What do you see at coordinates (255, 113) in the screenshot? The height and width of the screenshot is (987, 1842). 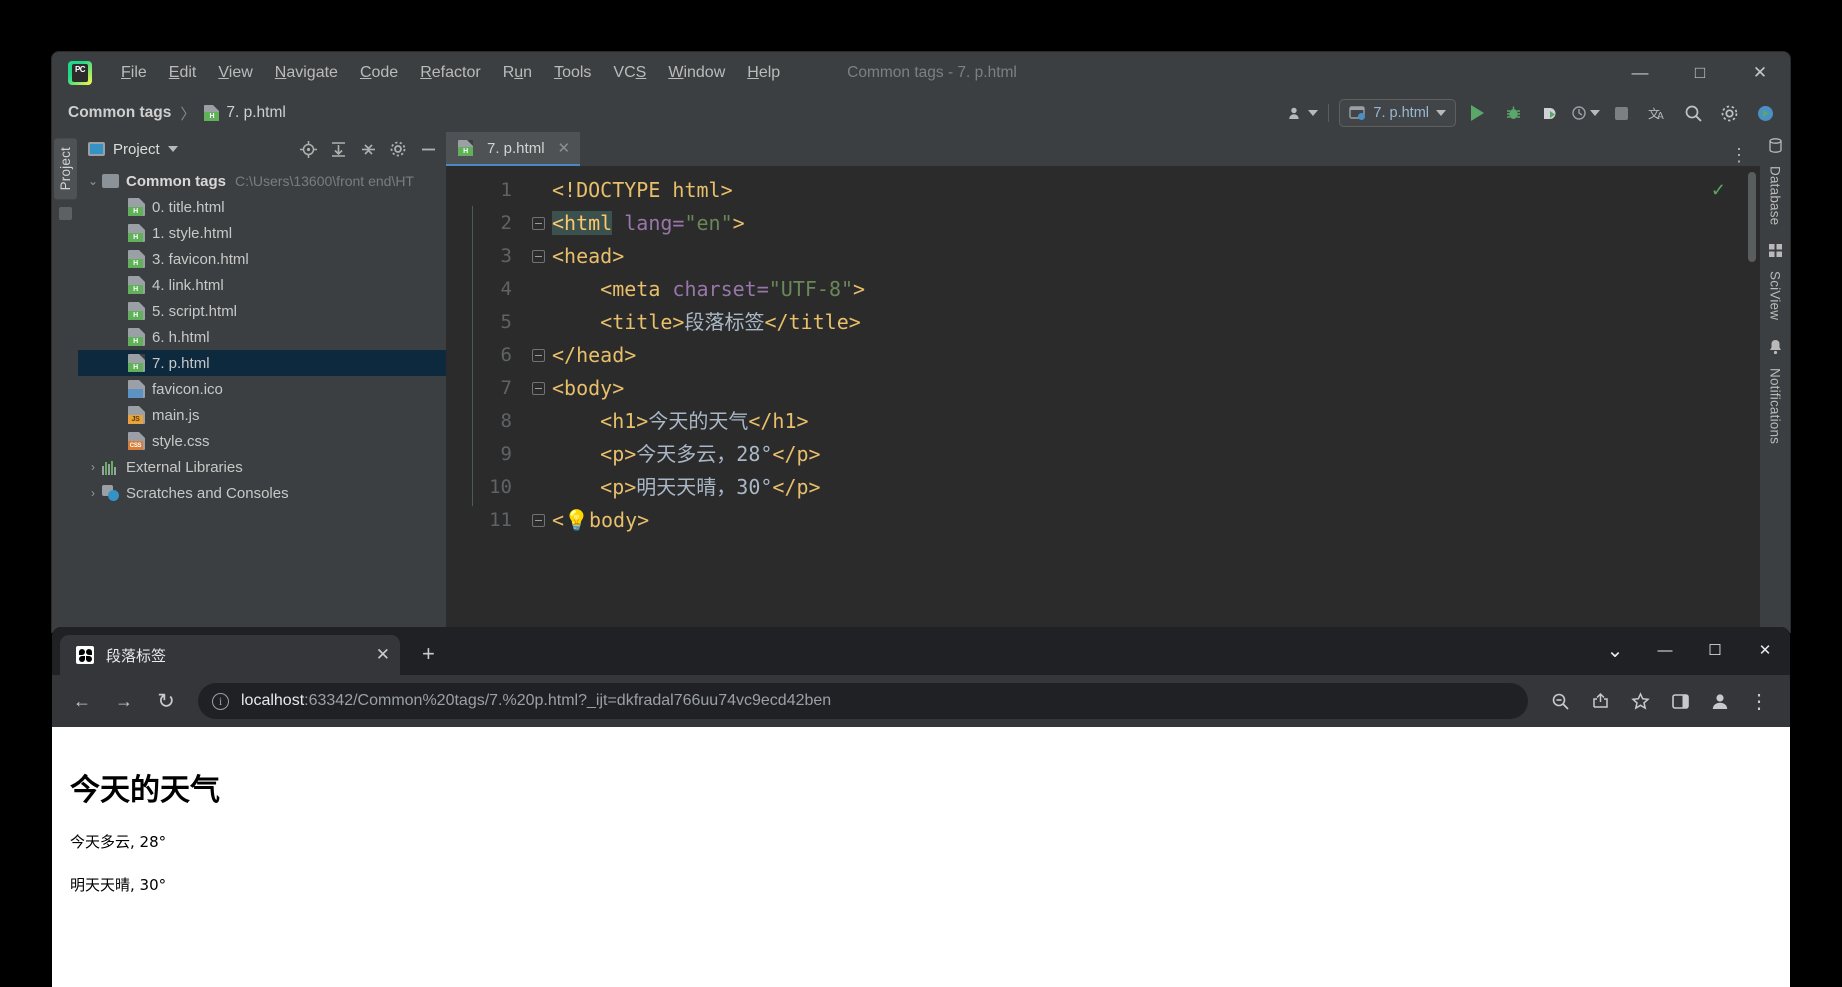 I see `breadcrumb-file: 7. p.html` at bounding box center [255, 113].